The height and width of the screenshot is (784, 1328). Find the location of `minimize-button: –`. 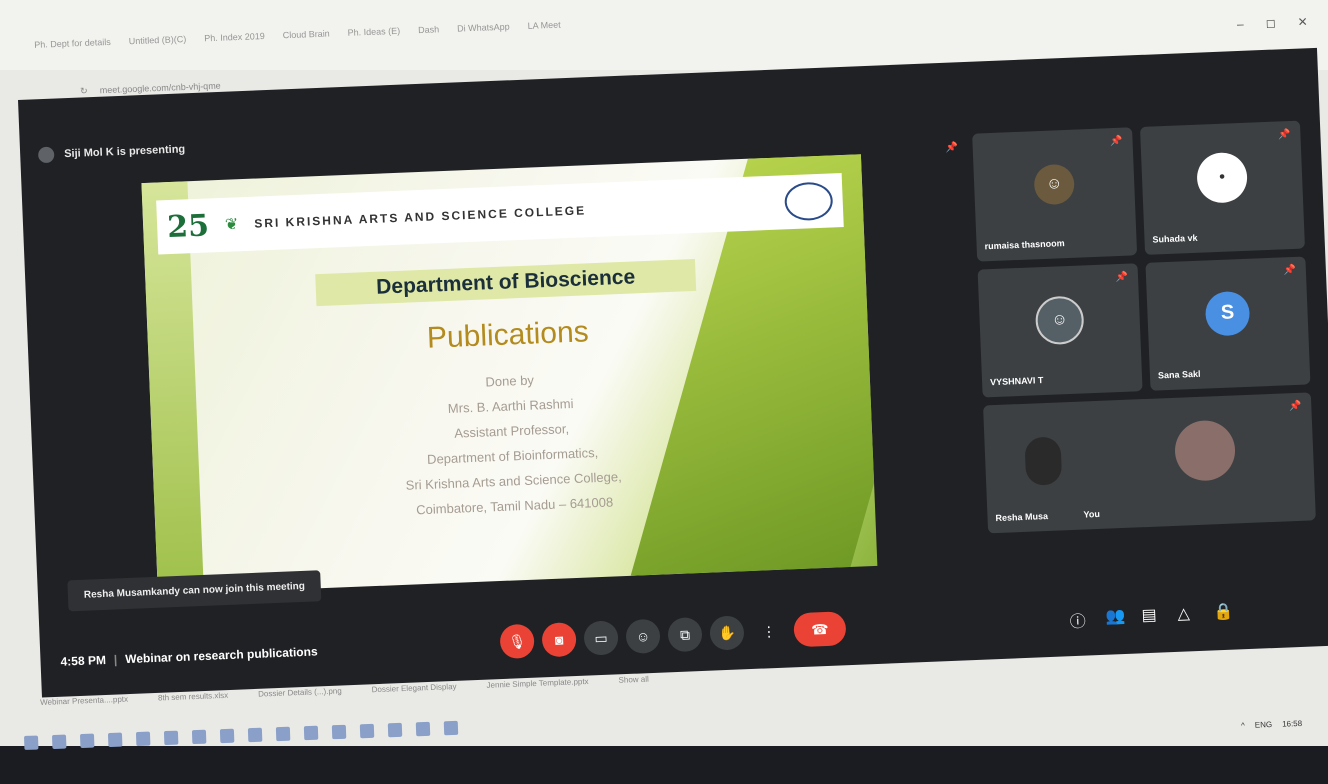

minimize-button: – is located at coordinates (1240, 24).